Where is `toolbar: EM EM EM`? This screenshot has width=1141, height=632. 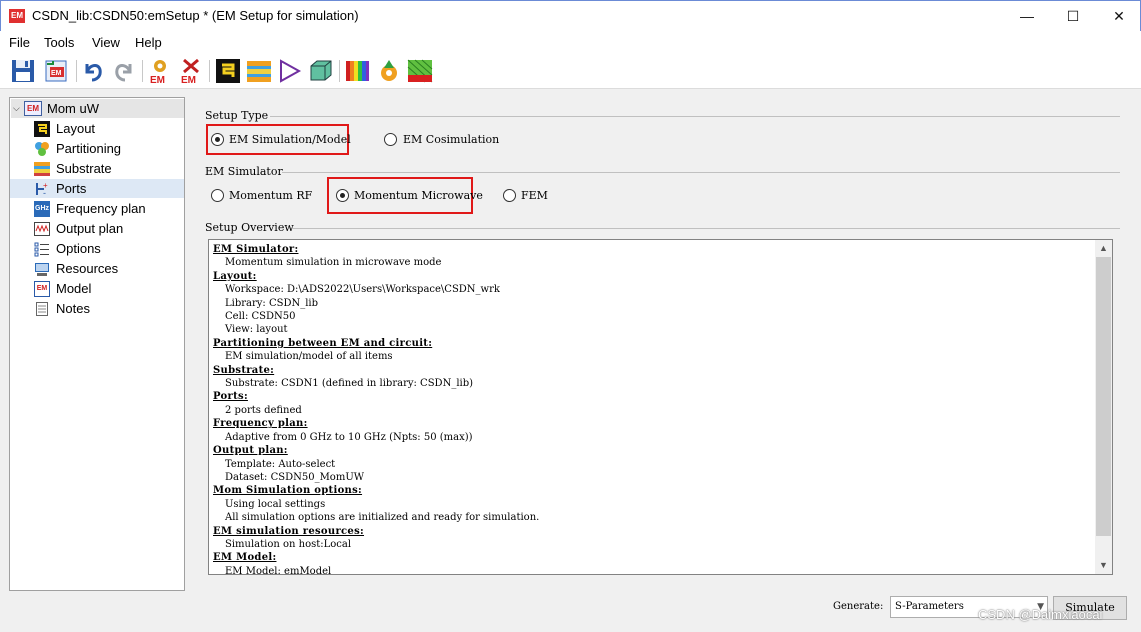 toolbar: EM EM EM is located at coordinates (570, 71).